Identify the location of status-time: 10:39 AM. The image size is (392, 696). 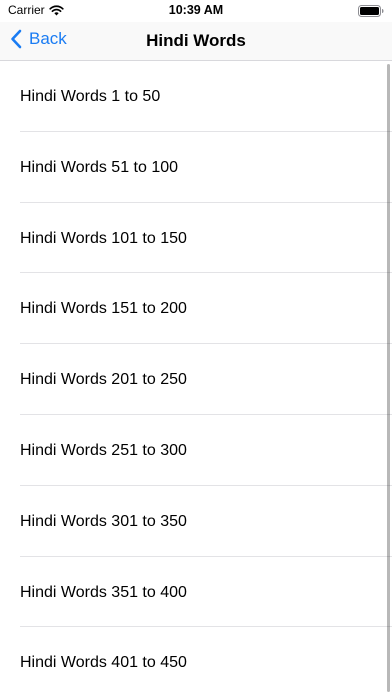
(196, 10).